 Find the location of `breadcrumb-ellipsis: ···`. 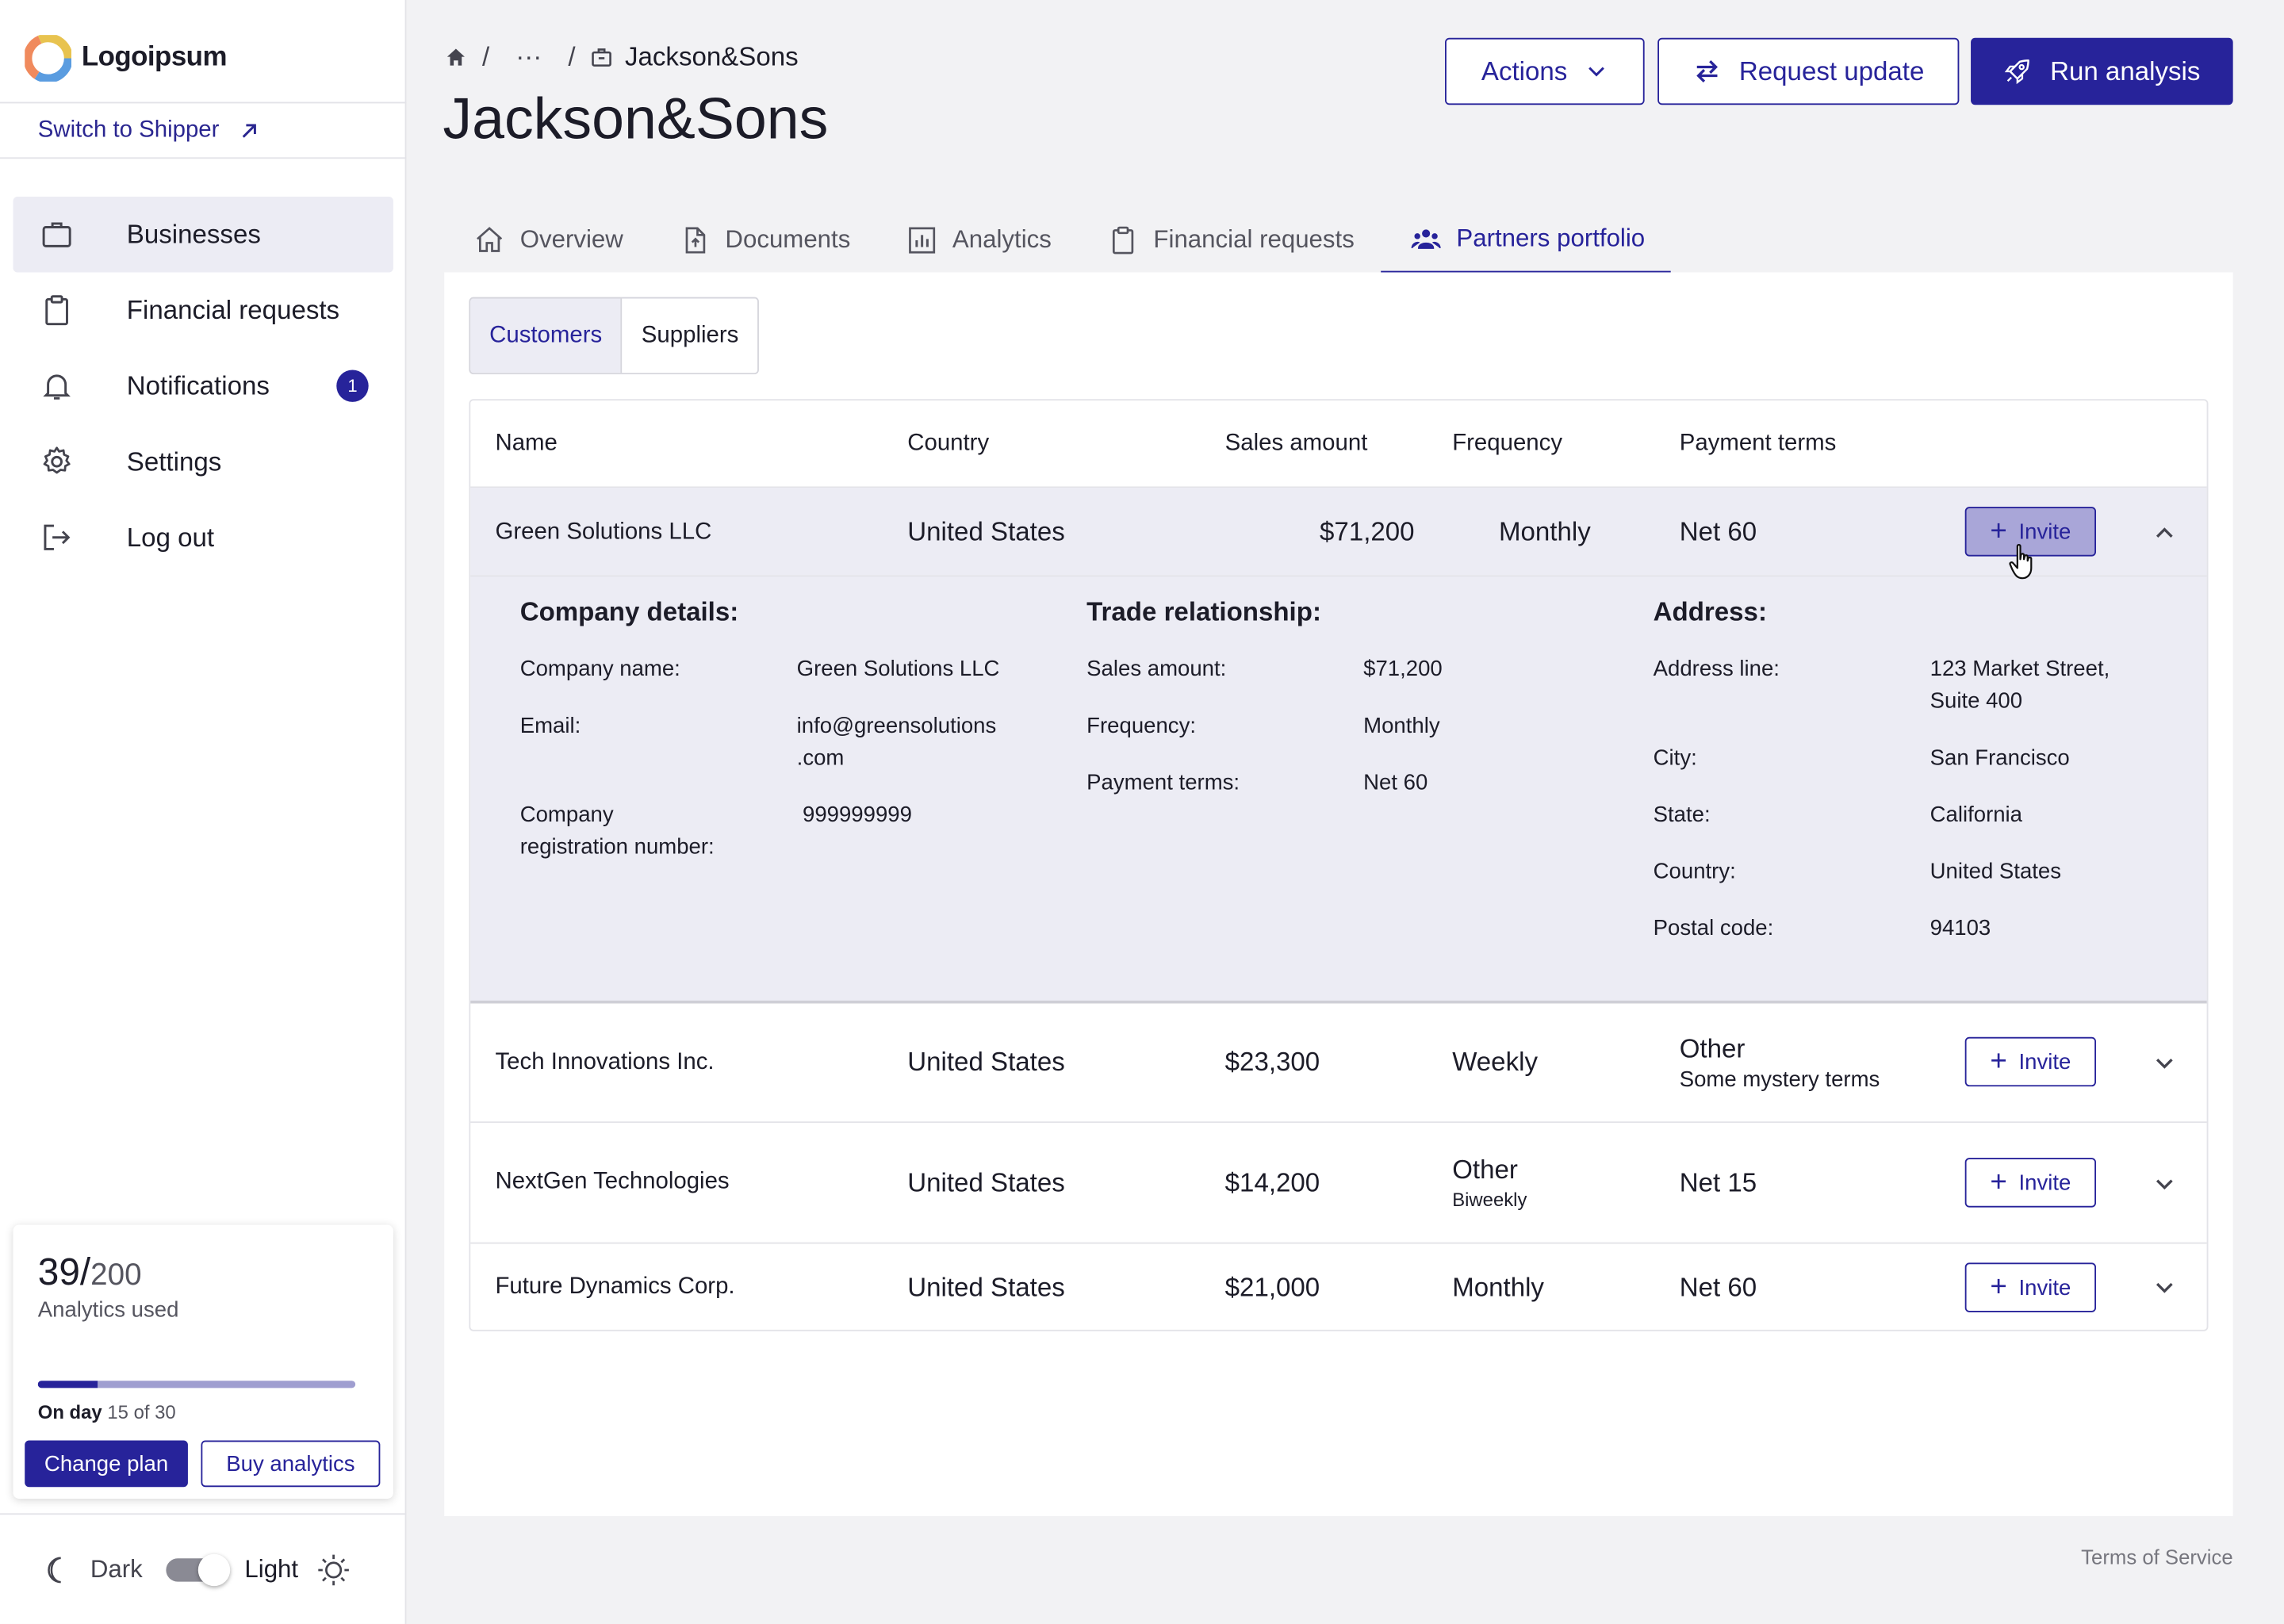

breadcrumb-ellipsis: ··· is located at coordinates (528, 56).